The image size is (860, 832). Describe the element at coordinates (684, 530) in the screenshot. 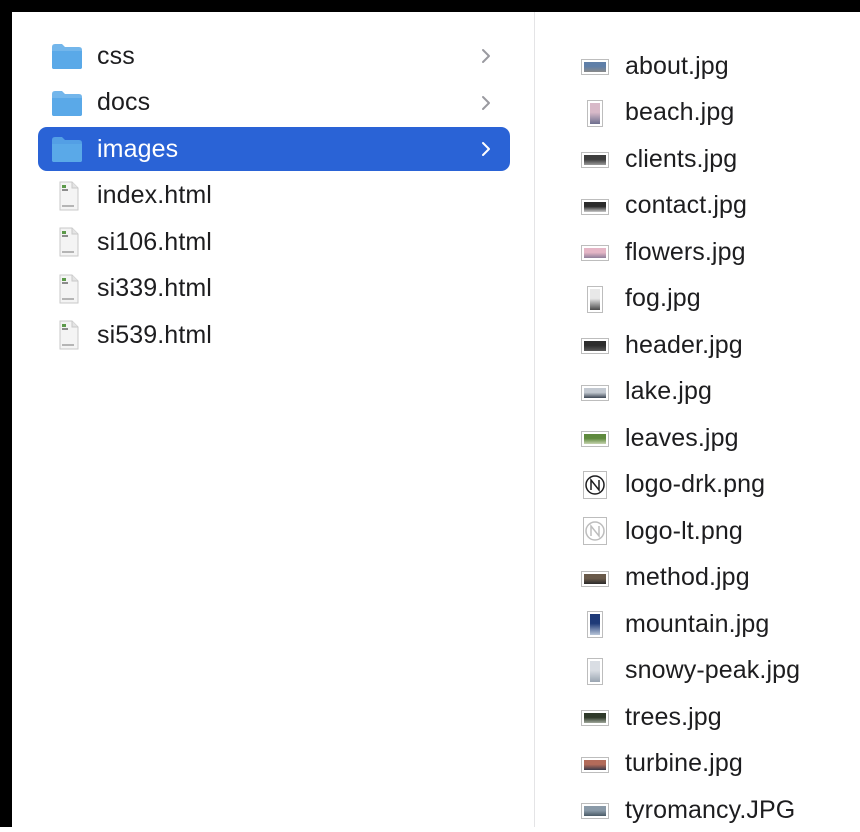

I see `row-label: logo-lt.png` at that location.